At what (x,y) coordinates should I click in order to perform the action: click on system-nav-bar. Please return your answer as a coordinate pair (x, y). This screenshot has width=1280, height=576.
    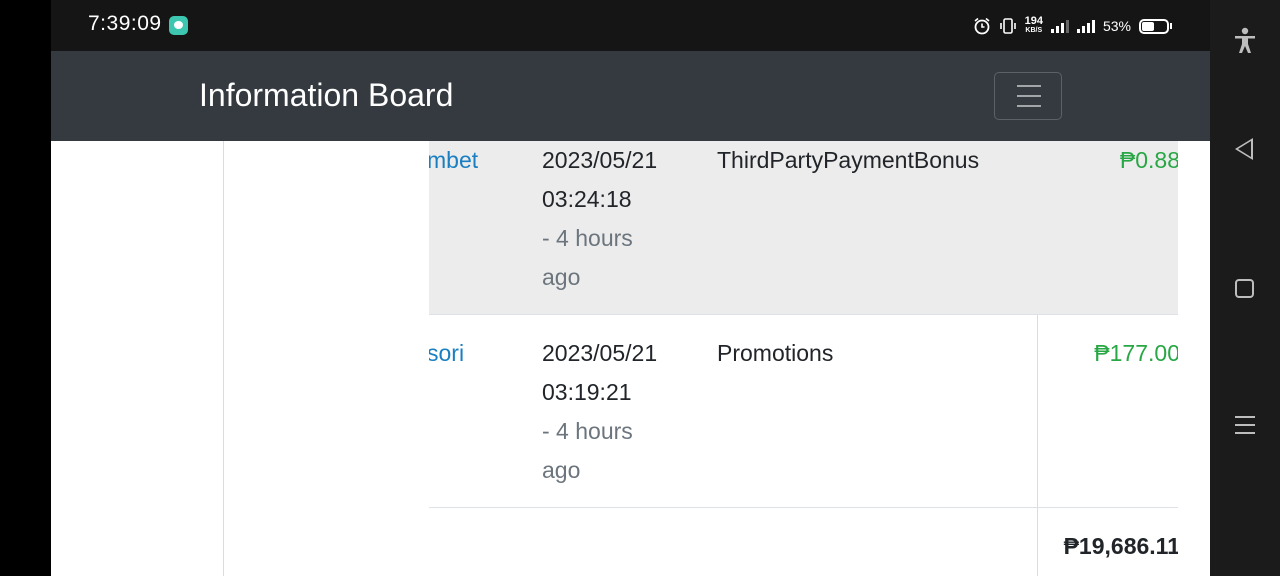
    Looking at the image, I should click on (1245, 288).